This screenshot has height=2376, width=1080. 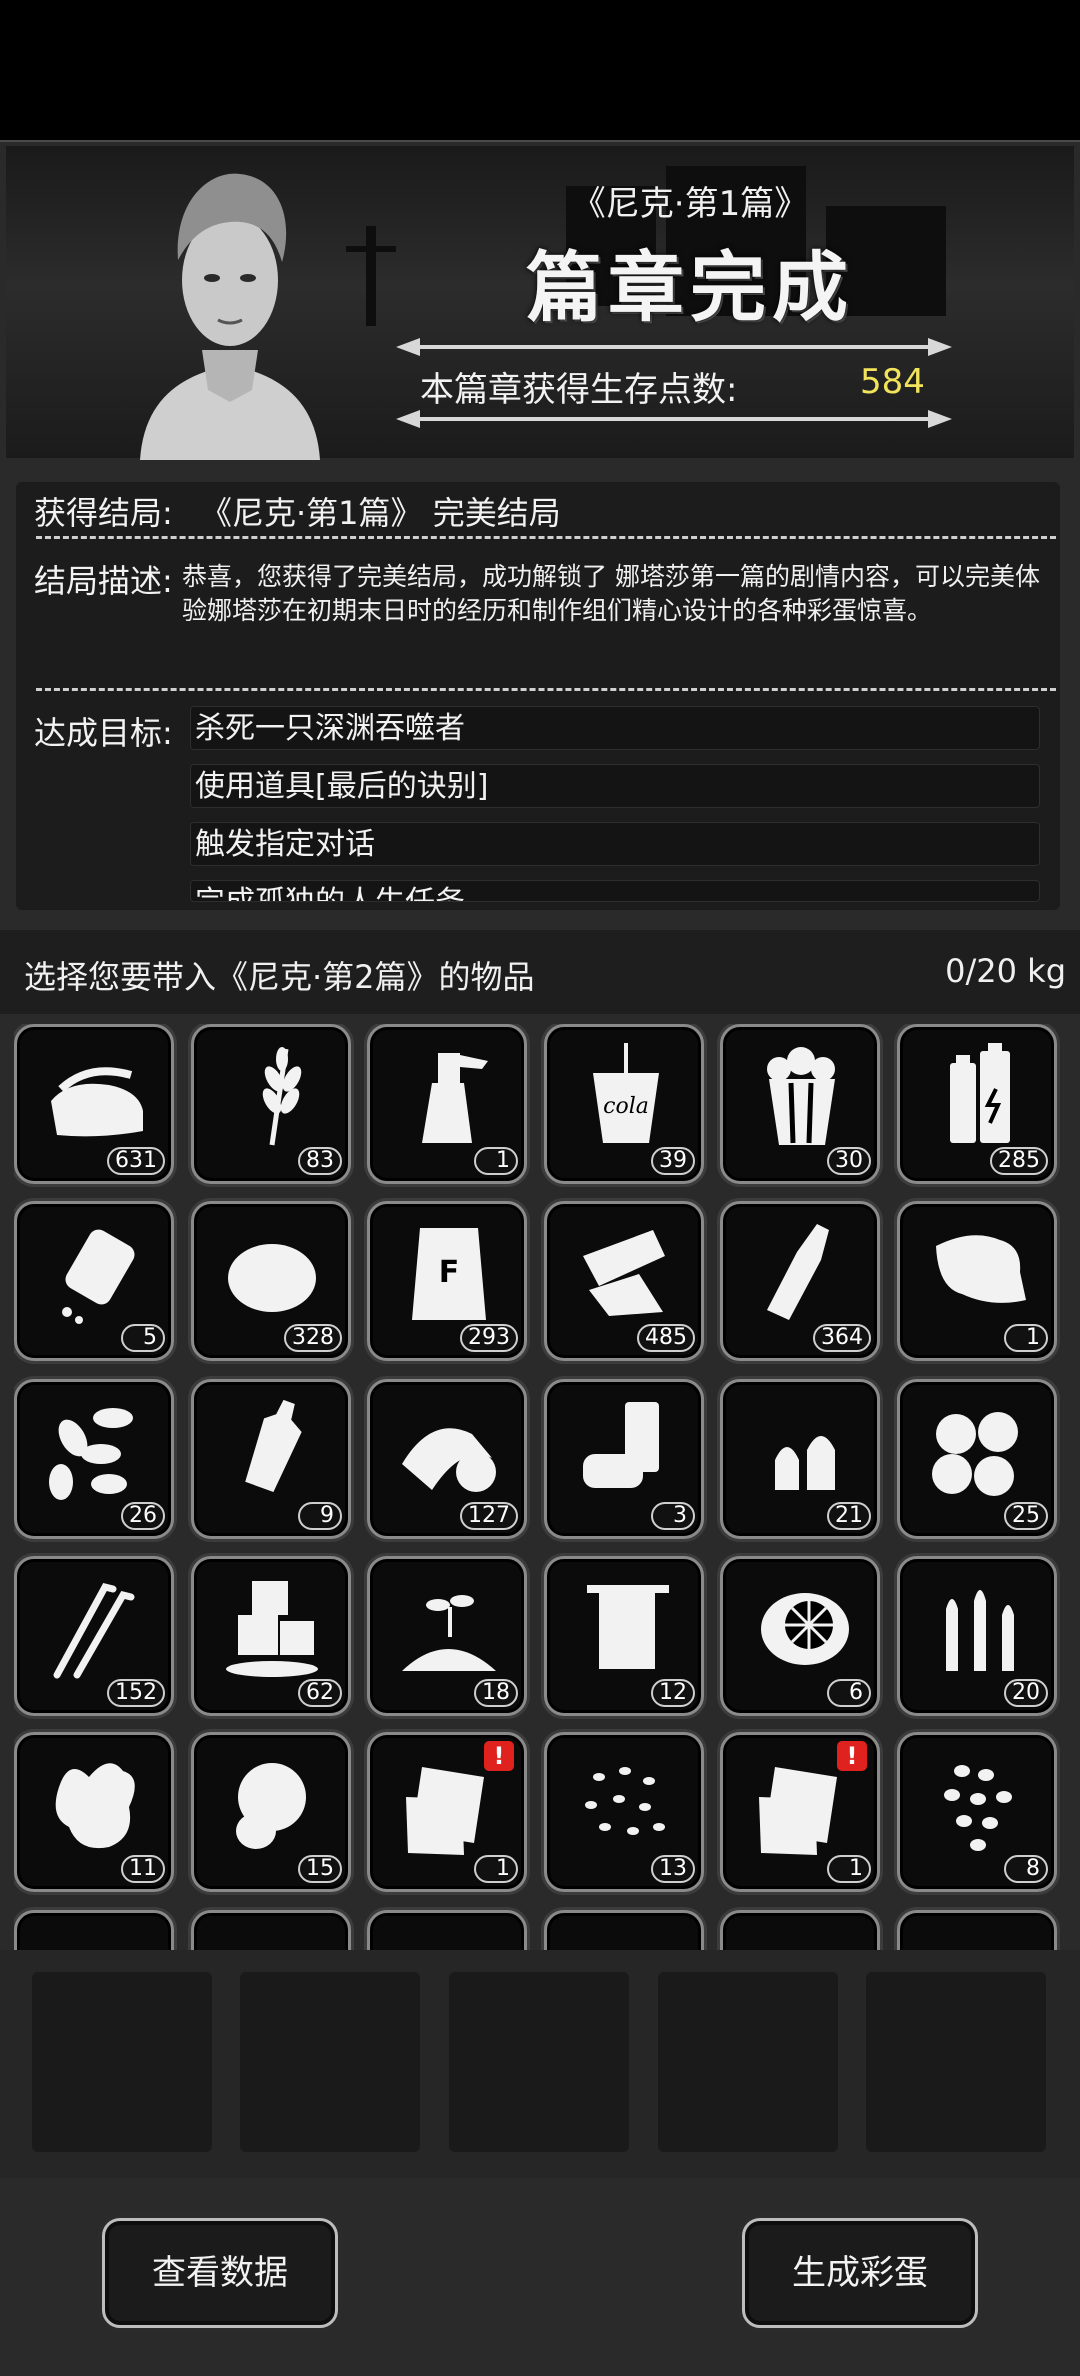 I want to click on towel-icon, so click(x=628, y=1627).